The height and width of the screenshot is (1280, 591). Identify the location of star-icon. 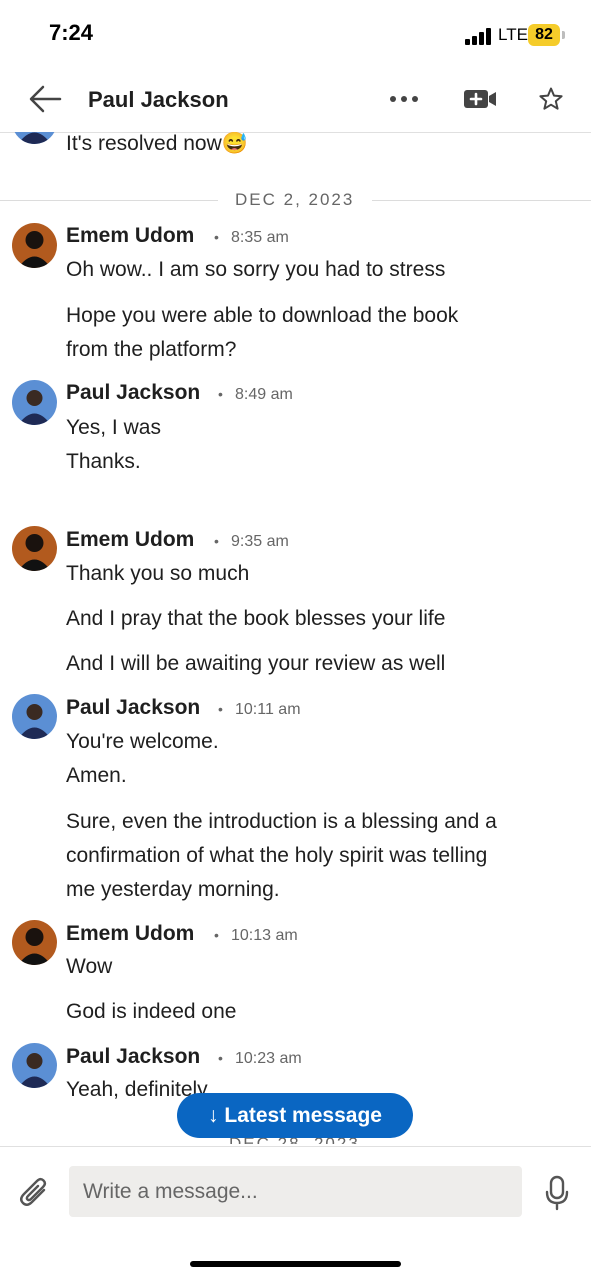
(551, 99).